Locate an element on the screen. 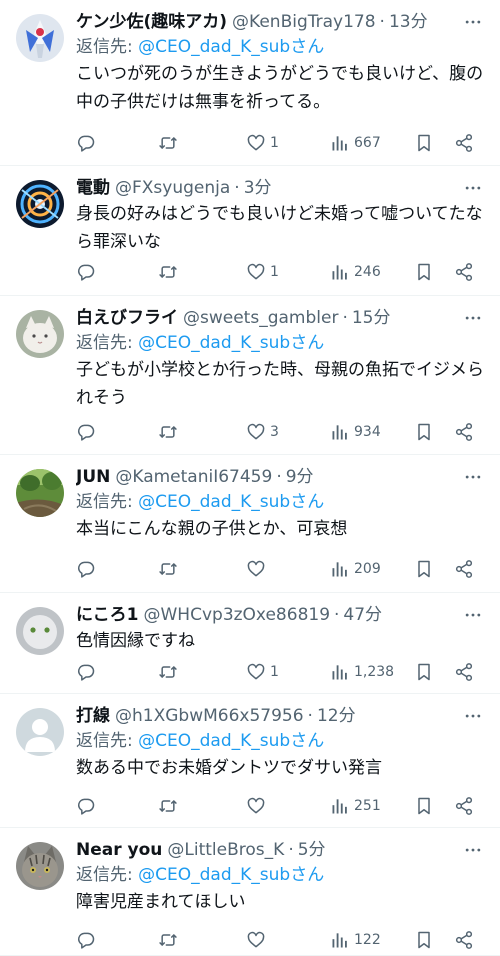  display-name: ケン少佐(趣味アカ) is located at coordinates (151, 22).